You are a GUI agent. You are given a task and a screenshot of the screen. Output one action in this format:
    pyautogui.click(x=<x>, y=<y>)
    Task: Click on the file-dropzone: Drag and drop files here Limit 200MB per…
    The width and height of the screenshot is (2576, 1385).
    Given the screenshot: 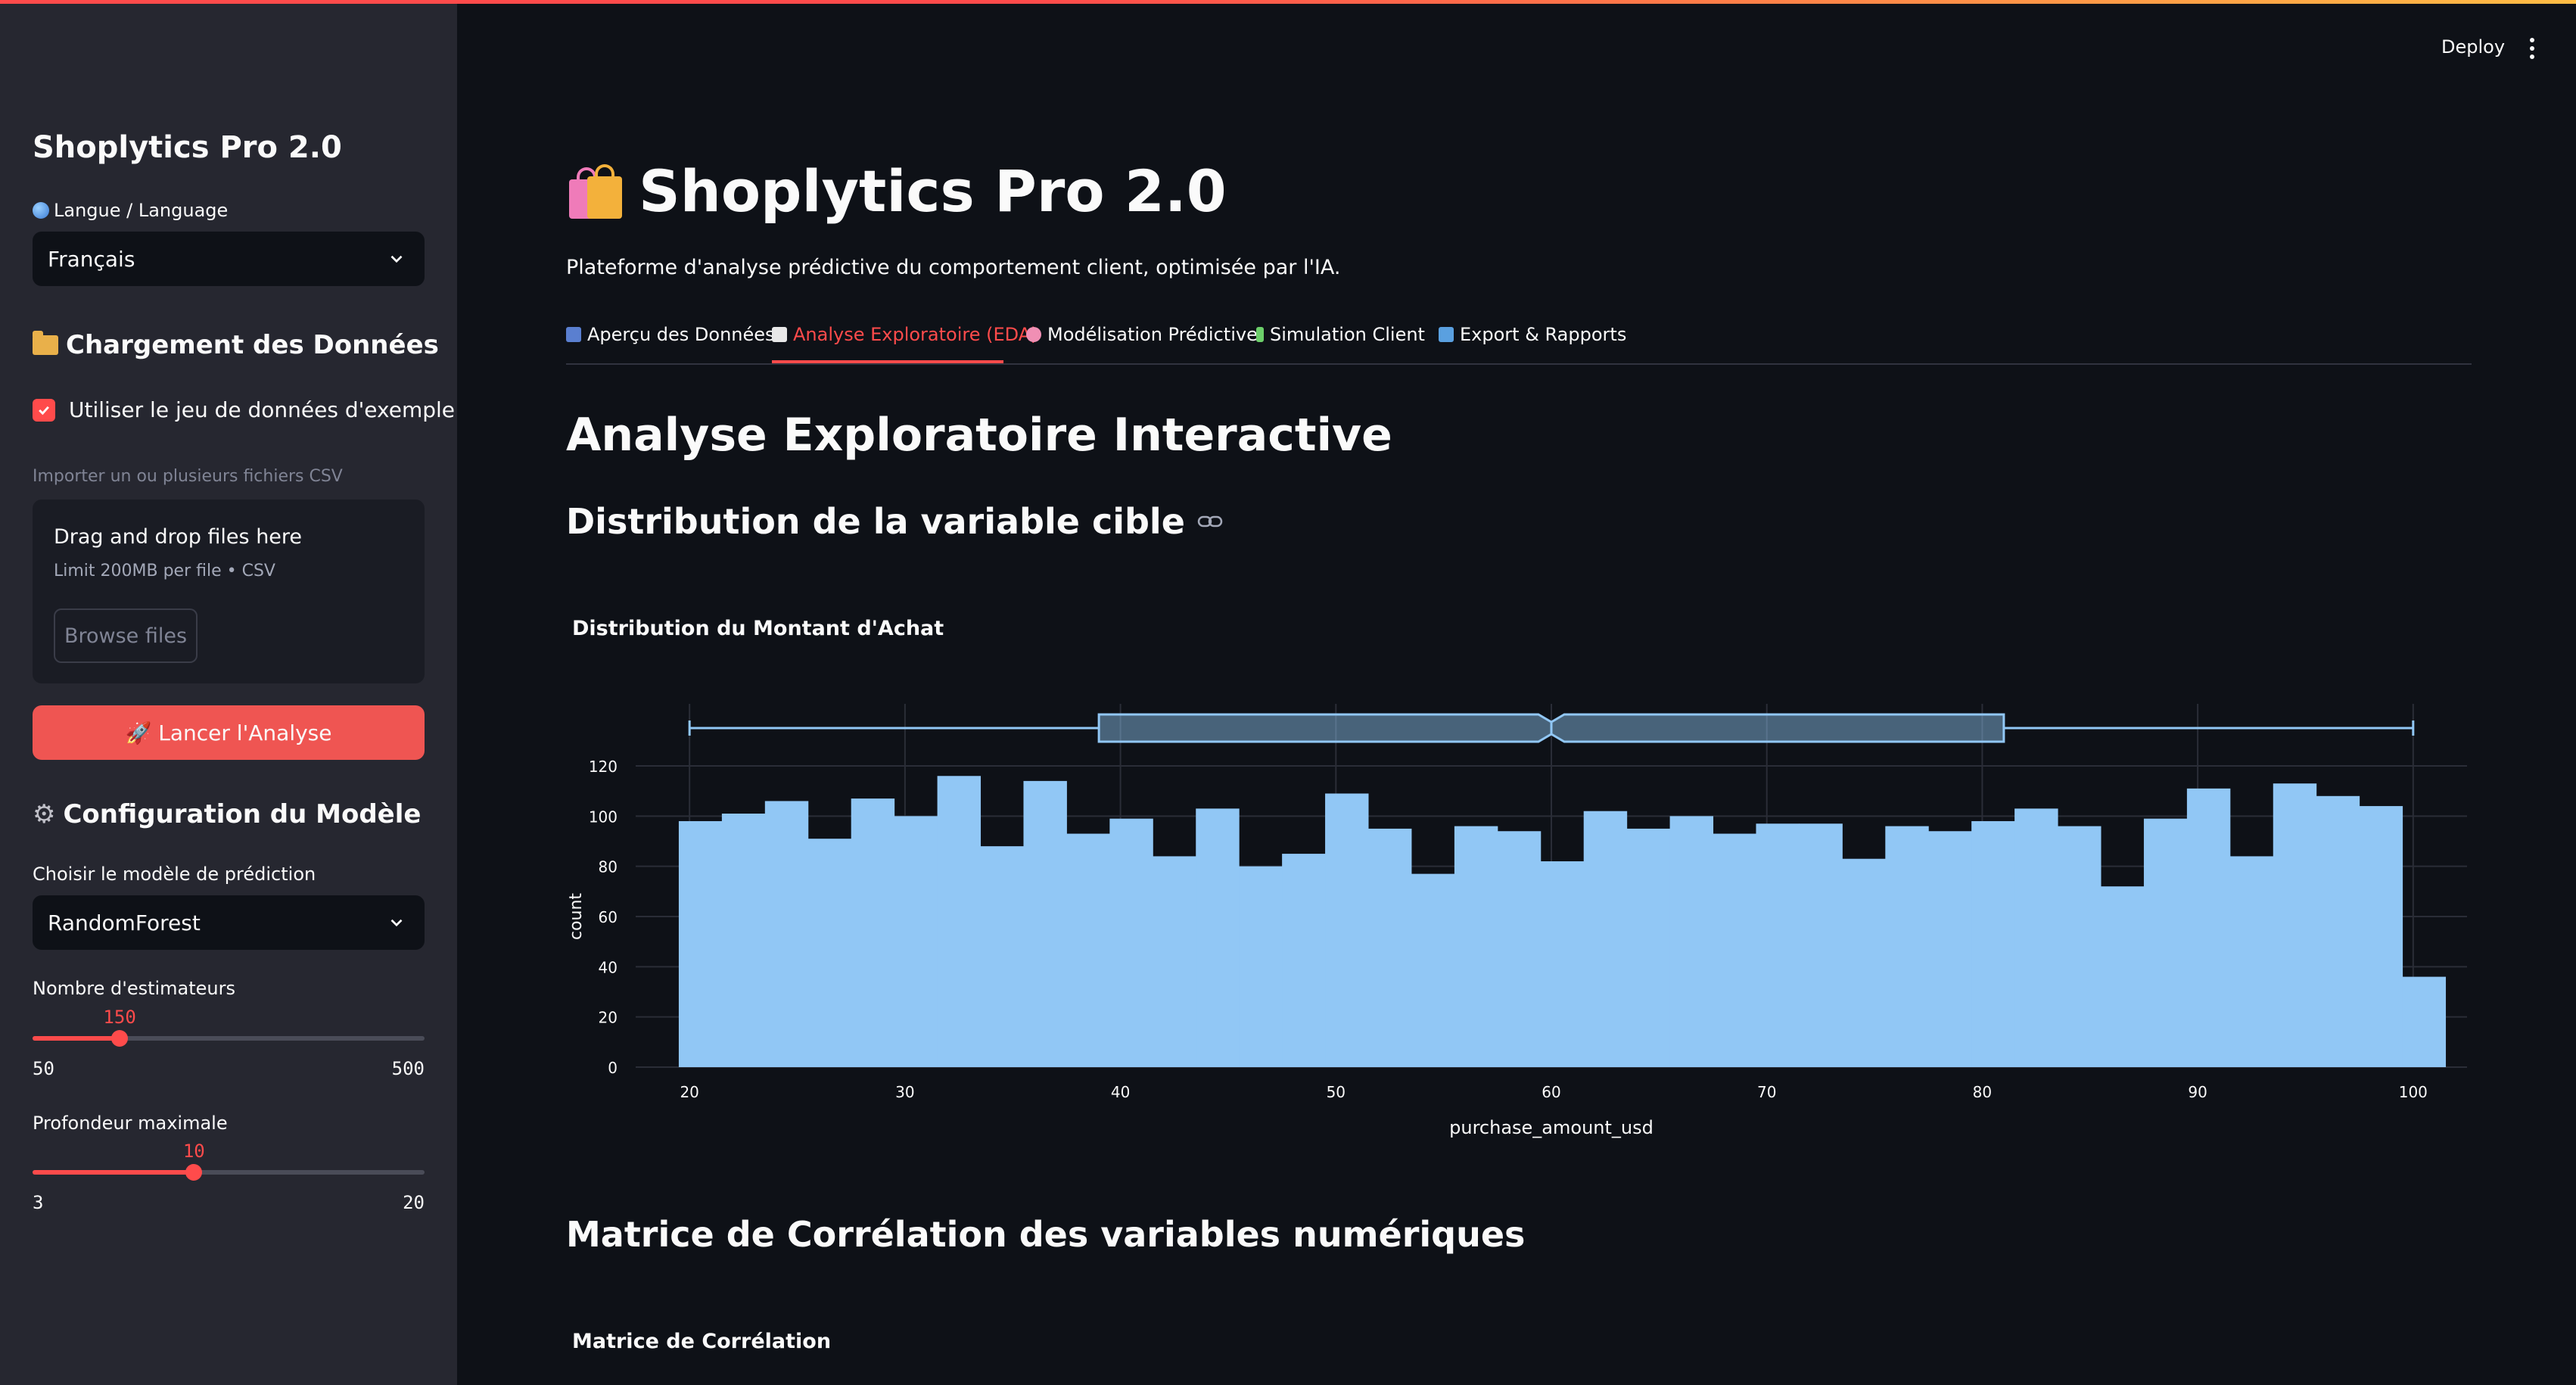 What is the action you would take?
    pyautogui.click(x=229, y=591)
    